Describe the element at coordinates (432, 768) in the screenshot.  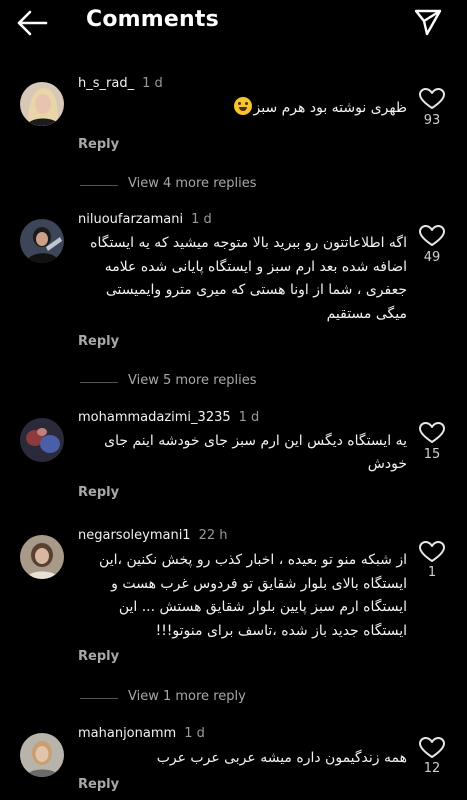
I see `like-count: 12` at that location.